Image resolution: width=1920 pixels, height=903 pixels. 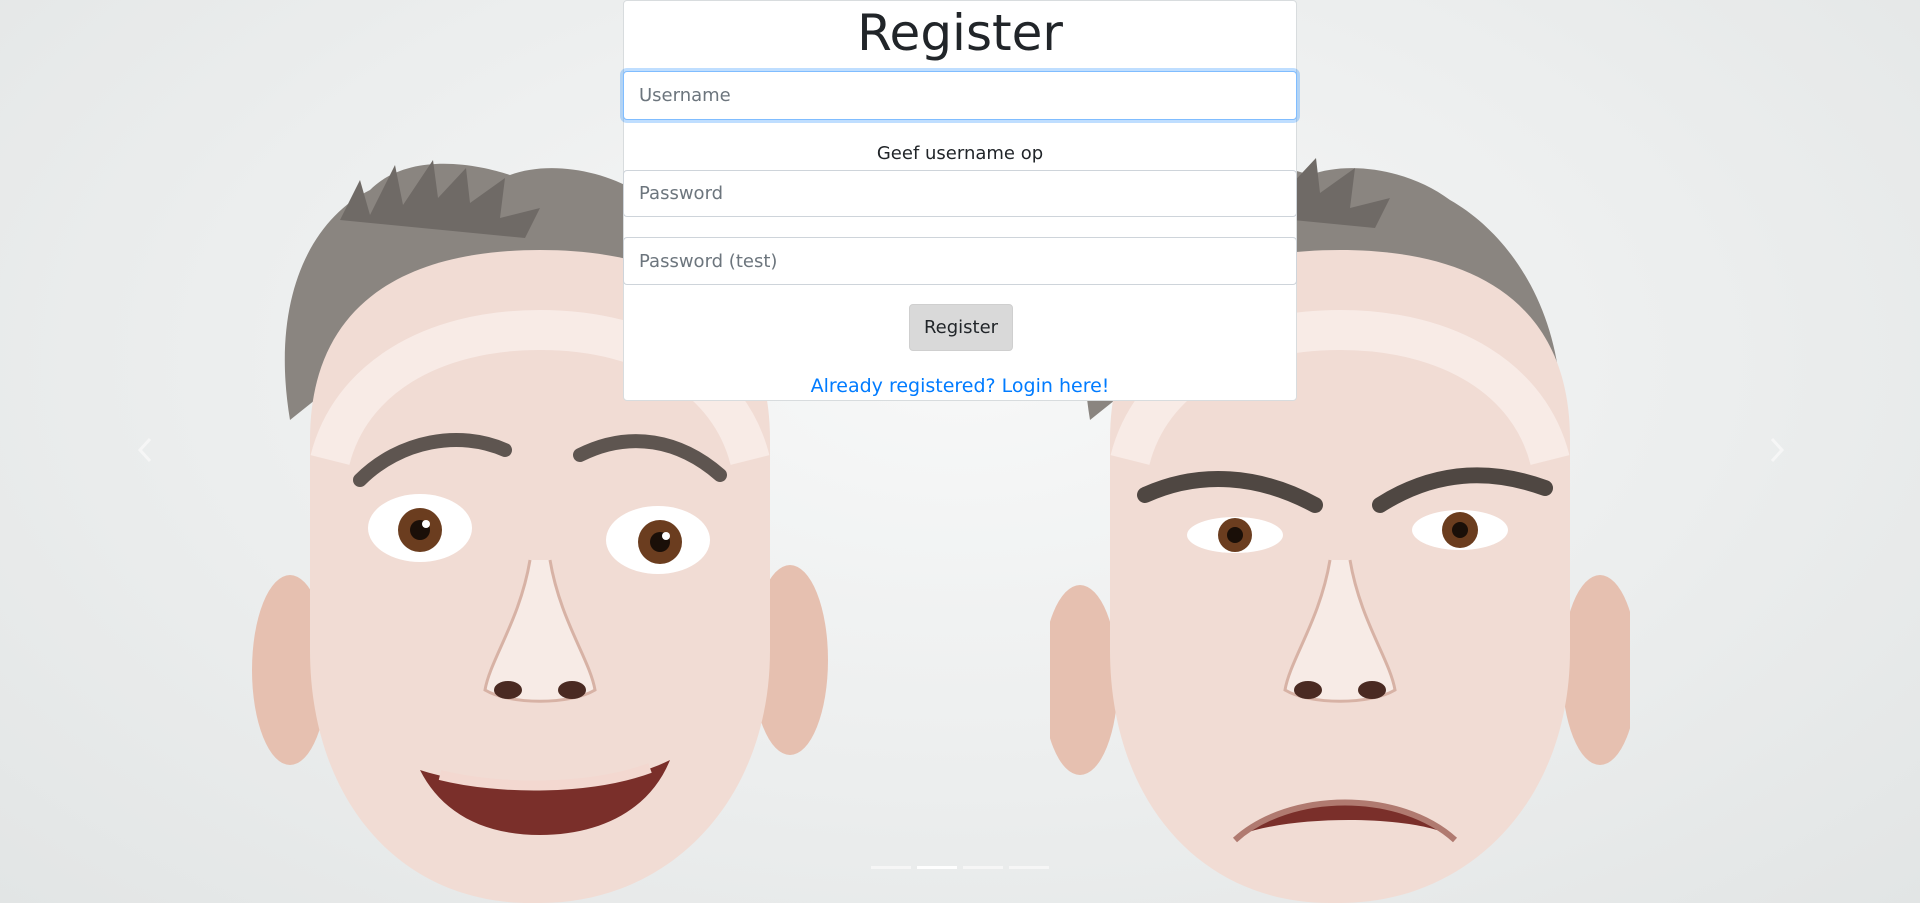 I want to click on carousel-next-button, so click(x=1777, y=452).